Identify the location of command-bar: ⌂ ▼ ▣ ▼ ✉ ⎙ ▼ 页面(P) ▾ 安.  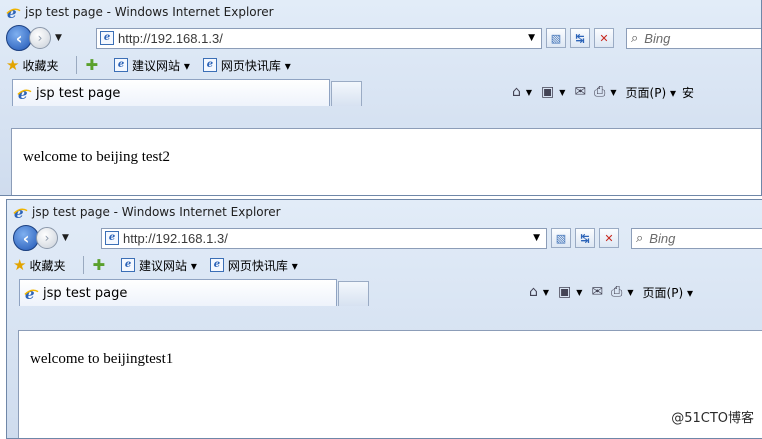
(601, 92).